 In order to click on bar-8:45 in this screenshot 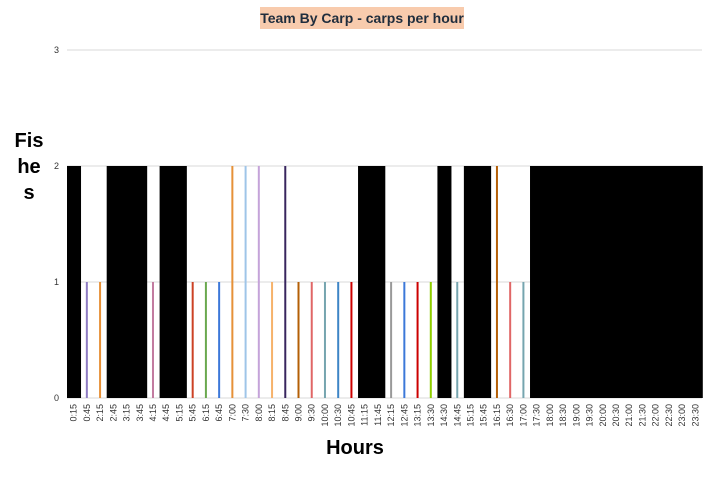, I will do `click(285, 282)`.